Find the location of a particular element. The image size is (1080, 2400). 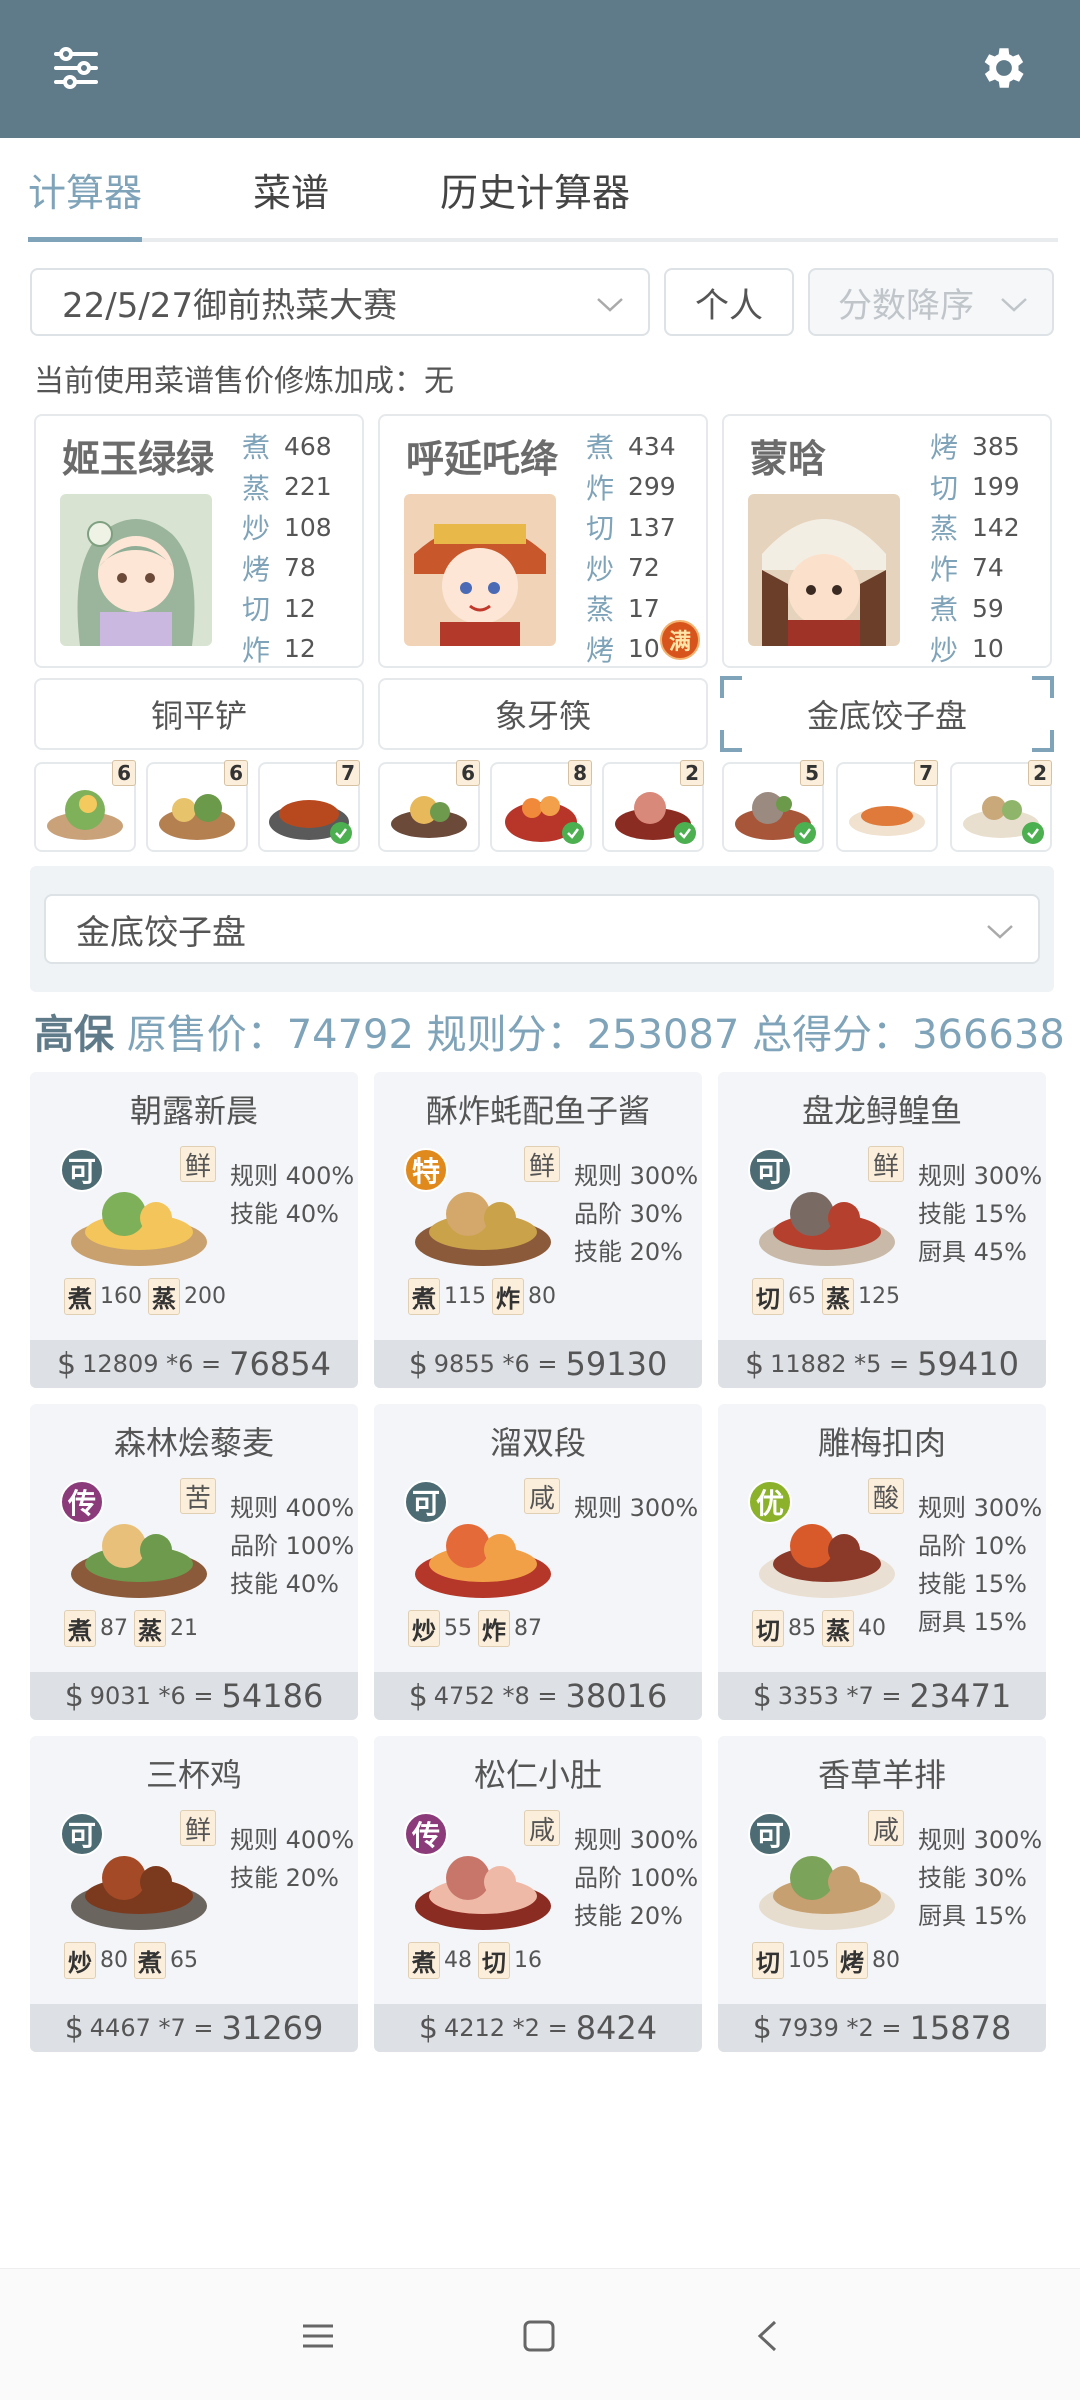

recipe-price: $ 4752 *8 = 38016 is located at coordinates (538, 1696).